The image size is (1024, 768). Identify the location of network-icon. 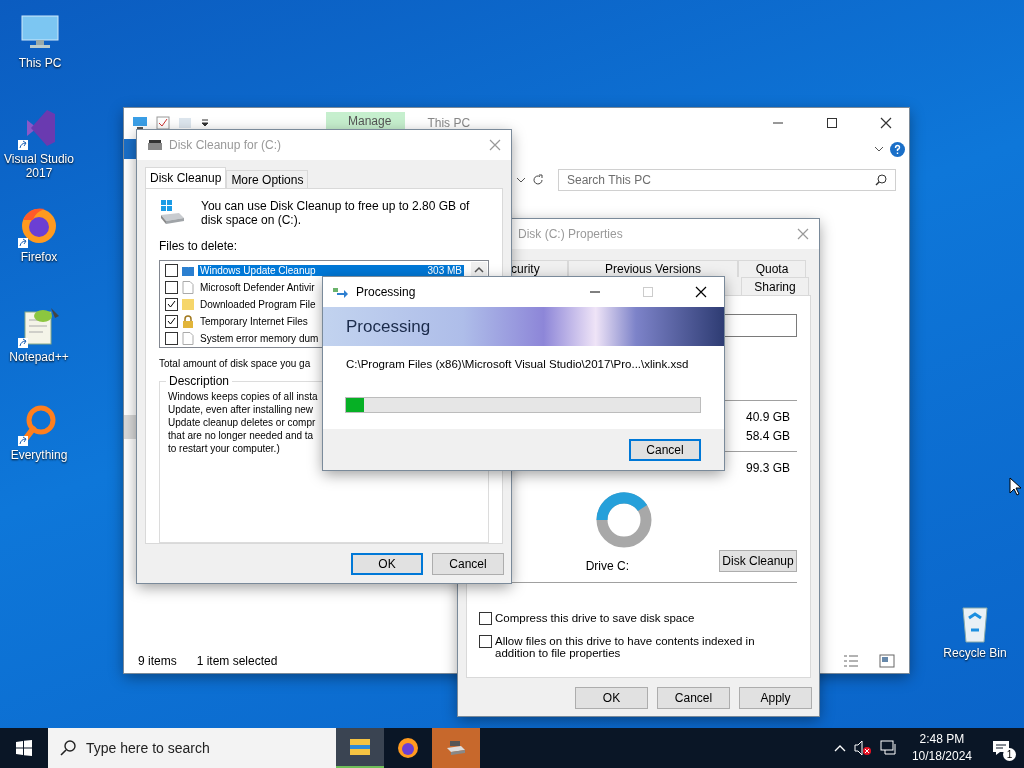
(888, 748).